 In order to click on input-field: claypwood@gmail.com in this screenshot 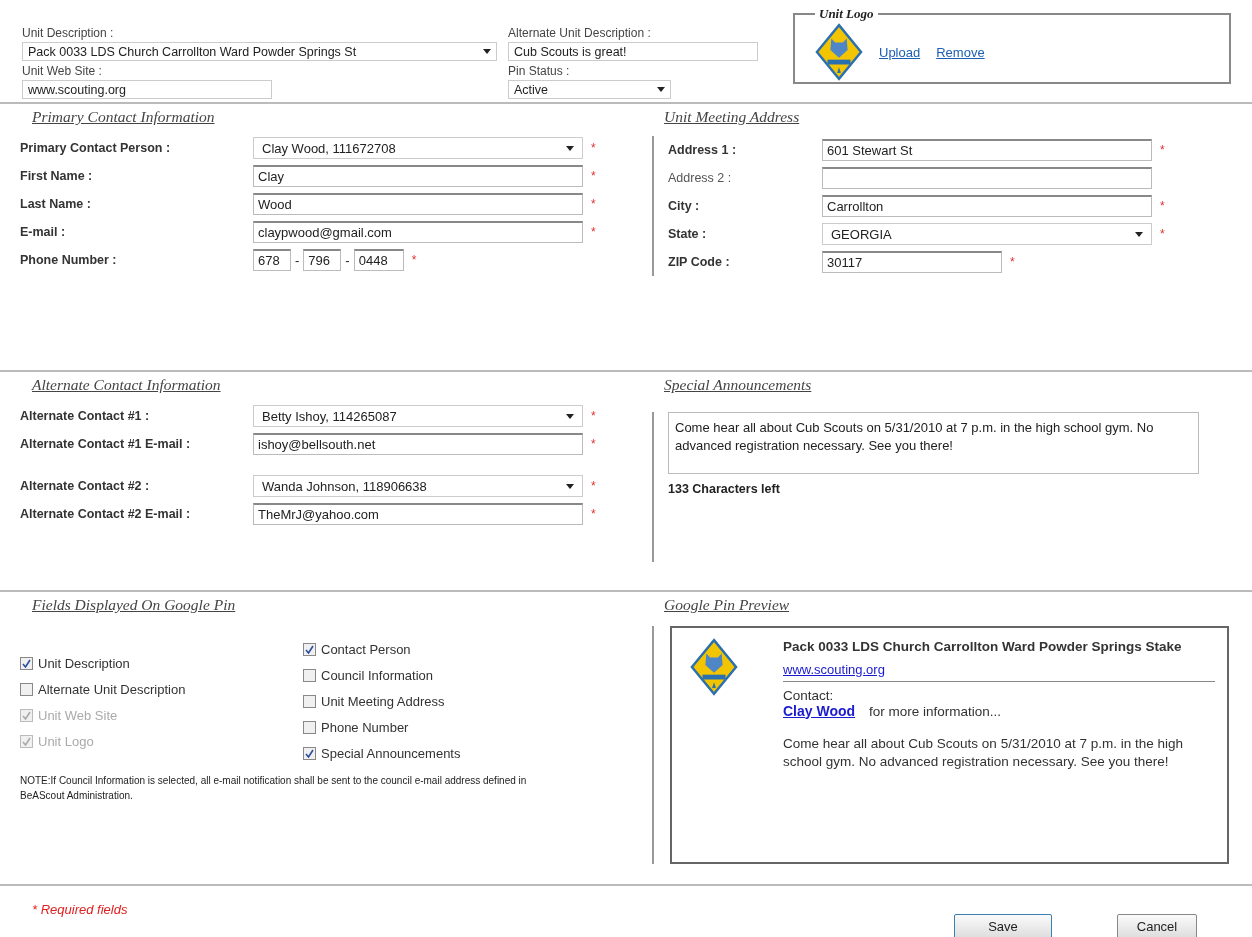, I will do `click(418, 232)`.